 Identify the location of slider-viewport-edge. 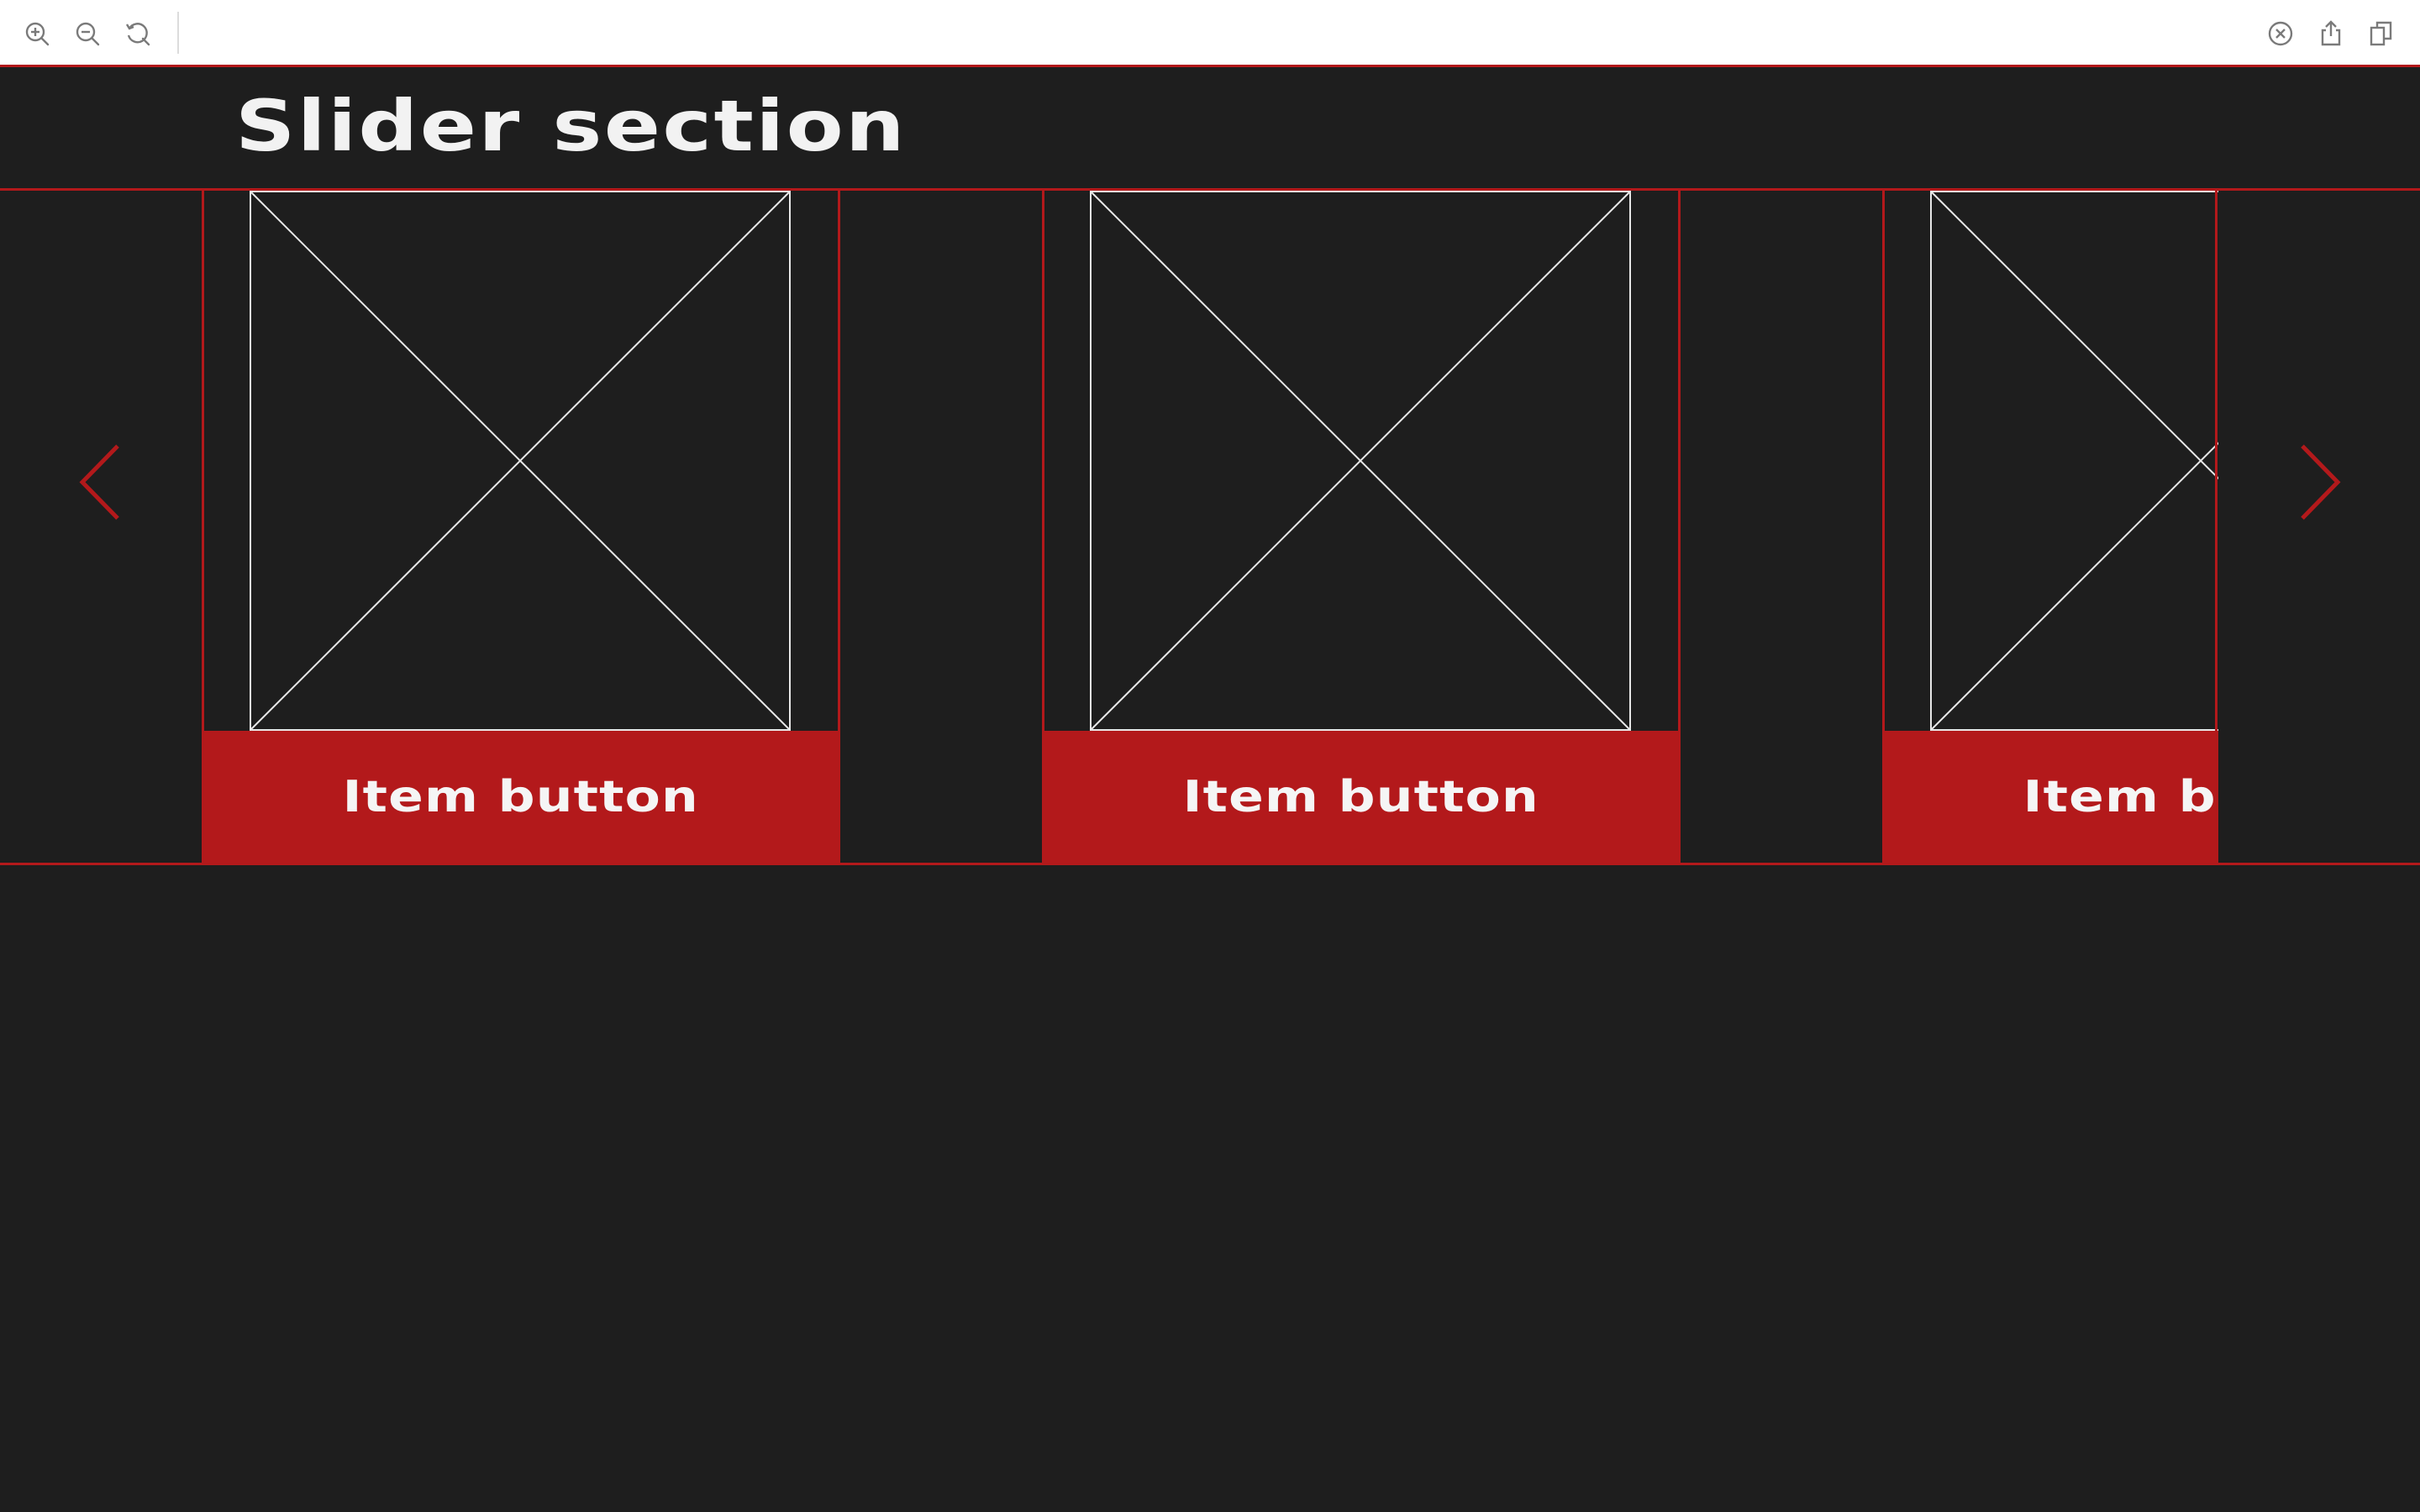
(2216, 527).